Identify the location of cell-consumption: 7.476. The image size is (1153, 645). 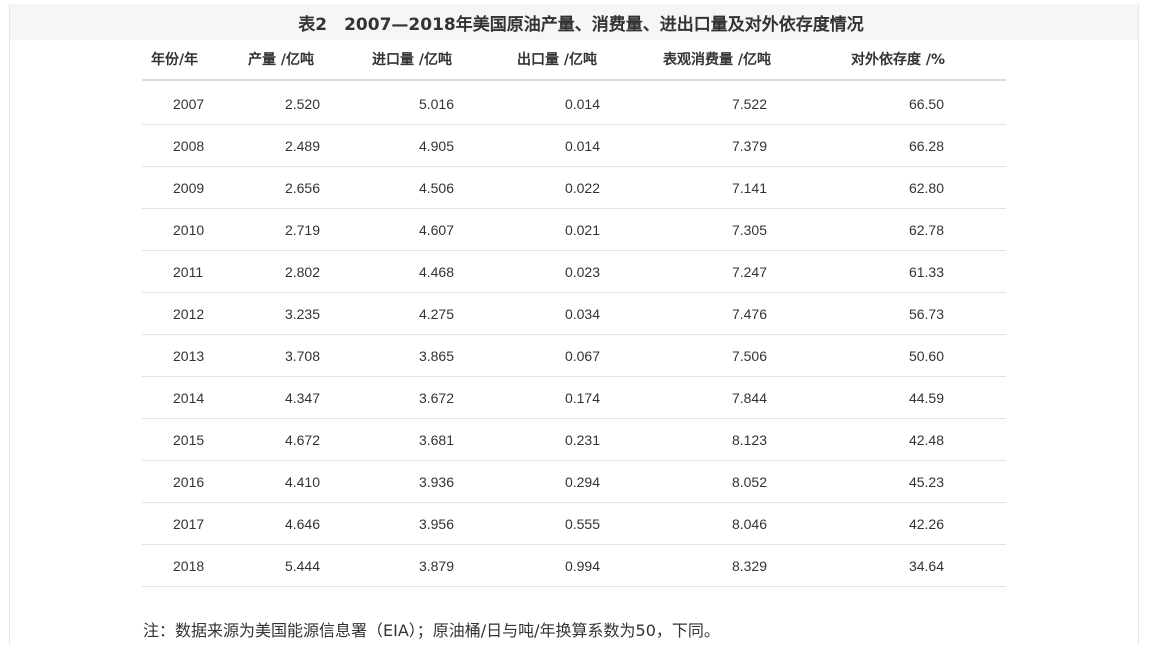
(749, 314).